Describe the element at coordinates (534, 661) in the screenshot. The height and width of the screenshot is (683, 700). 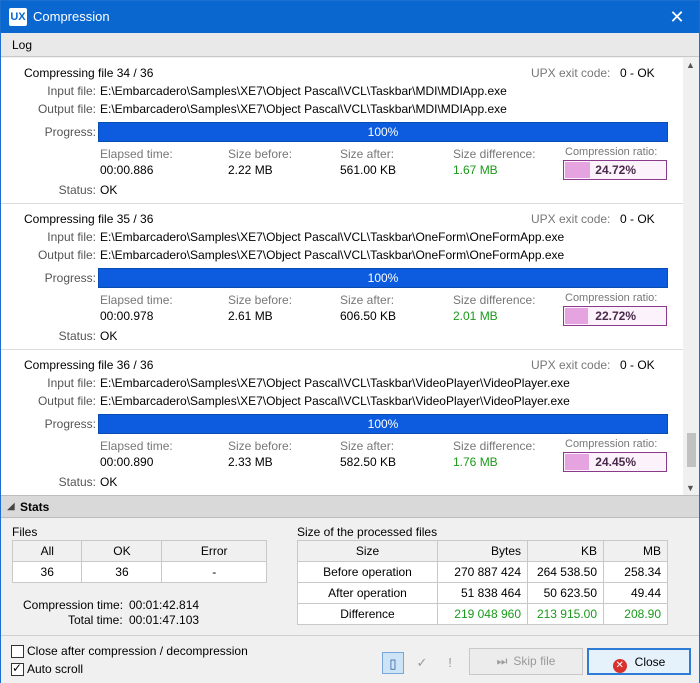
I see `skip-file-label: Skip file` at that location.